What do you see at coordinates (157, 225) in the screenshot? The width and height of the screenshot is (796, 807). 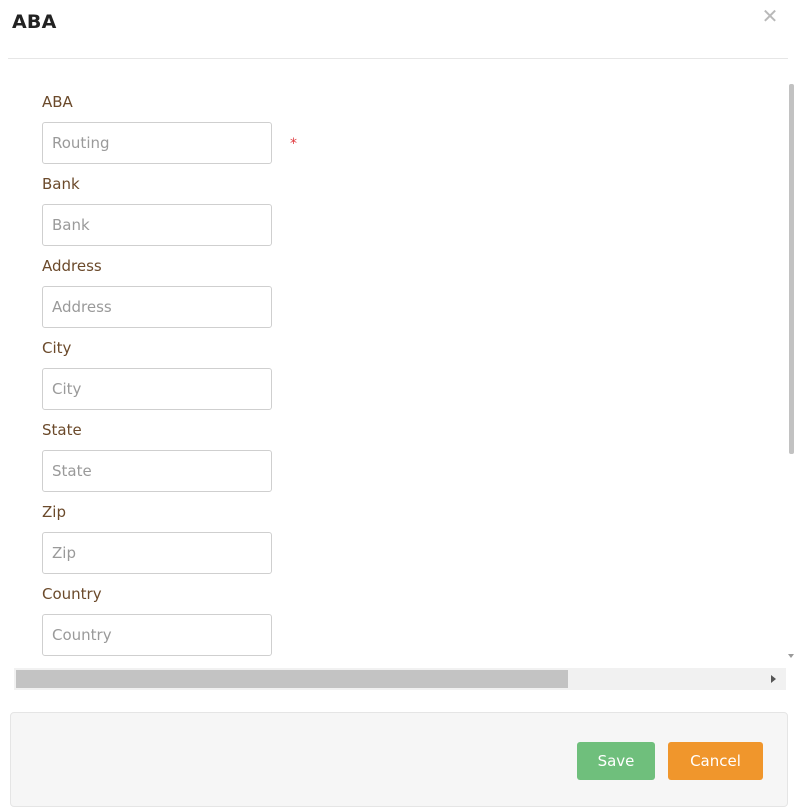 I see `bank-input` at bounding box center [157, 225].